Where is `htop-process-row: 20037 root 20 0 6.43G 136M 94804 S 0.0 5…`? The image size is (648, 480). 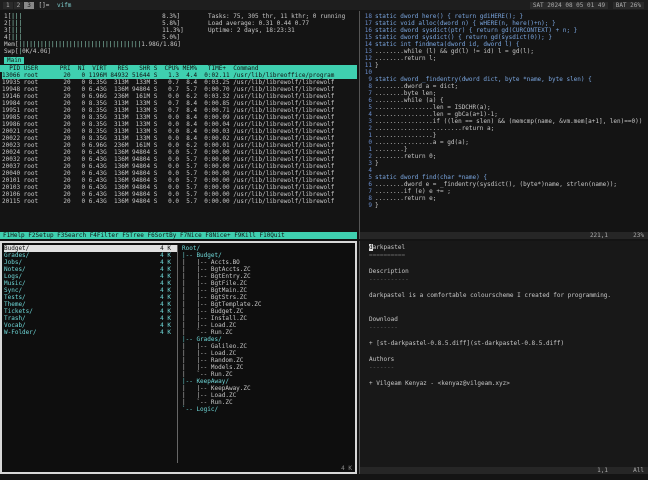
htop-process-row: 20037 root 20 0 6.43G 136M 94804 S 0.0 5… is located at coordinates (179, 166).